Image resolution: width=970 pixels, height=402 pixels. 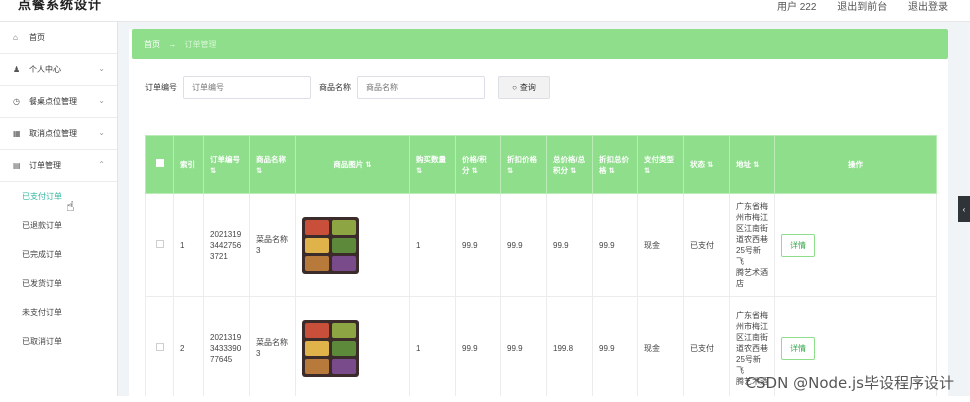 I want to click on chevron-left-icon: ‹, so click(x=964, y=209).